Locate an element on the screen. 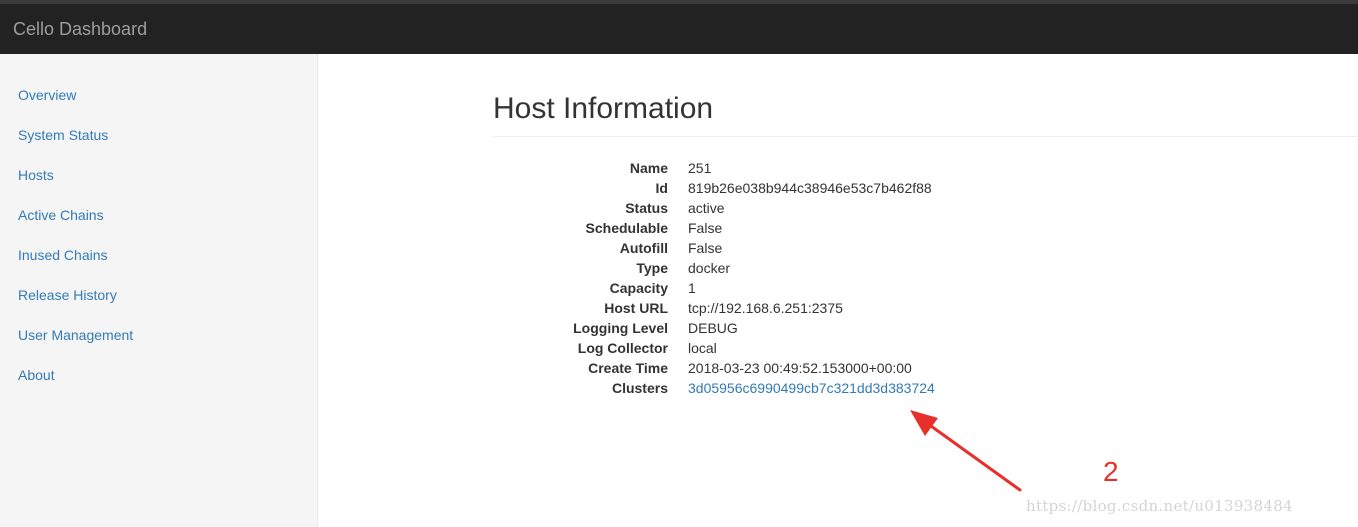 The height and width of the screenshot is (527, 1358). cluster-link: 3d05956c6990499cb7c321dd3d383724 is located at coordinates (811, 388).